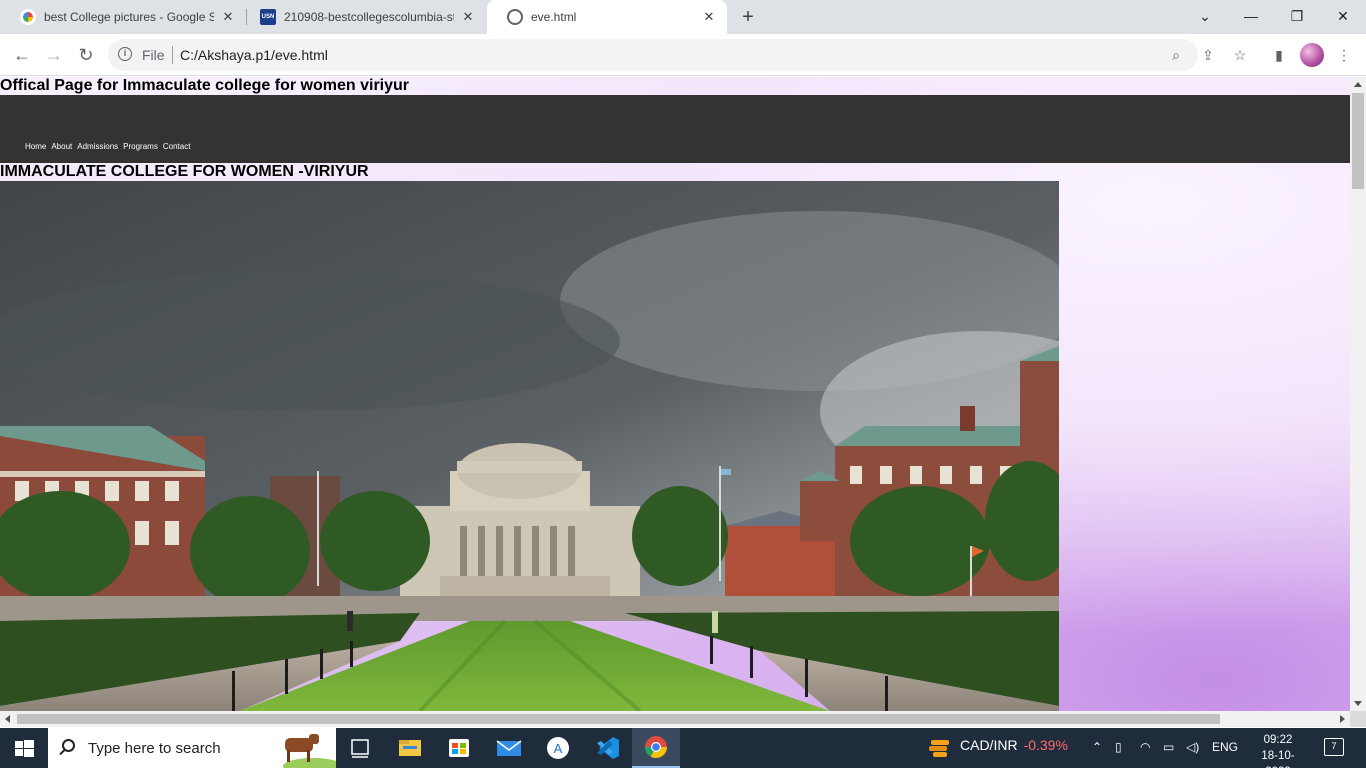  What do you see at coordinates (1145, 747) in the screenshot?
I see `wifi-icon: ◠` at bounding box center [1145, 747].